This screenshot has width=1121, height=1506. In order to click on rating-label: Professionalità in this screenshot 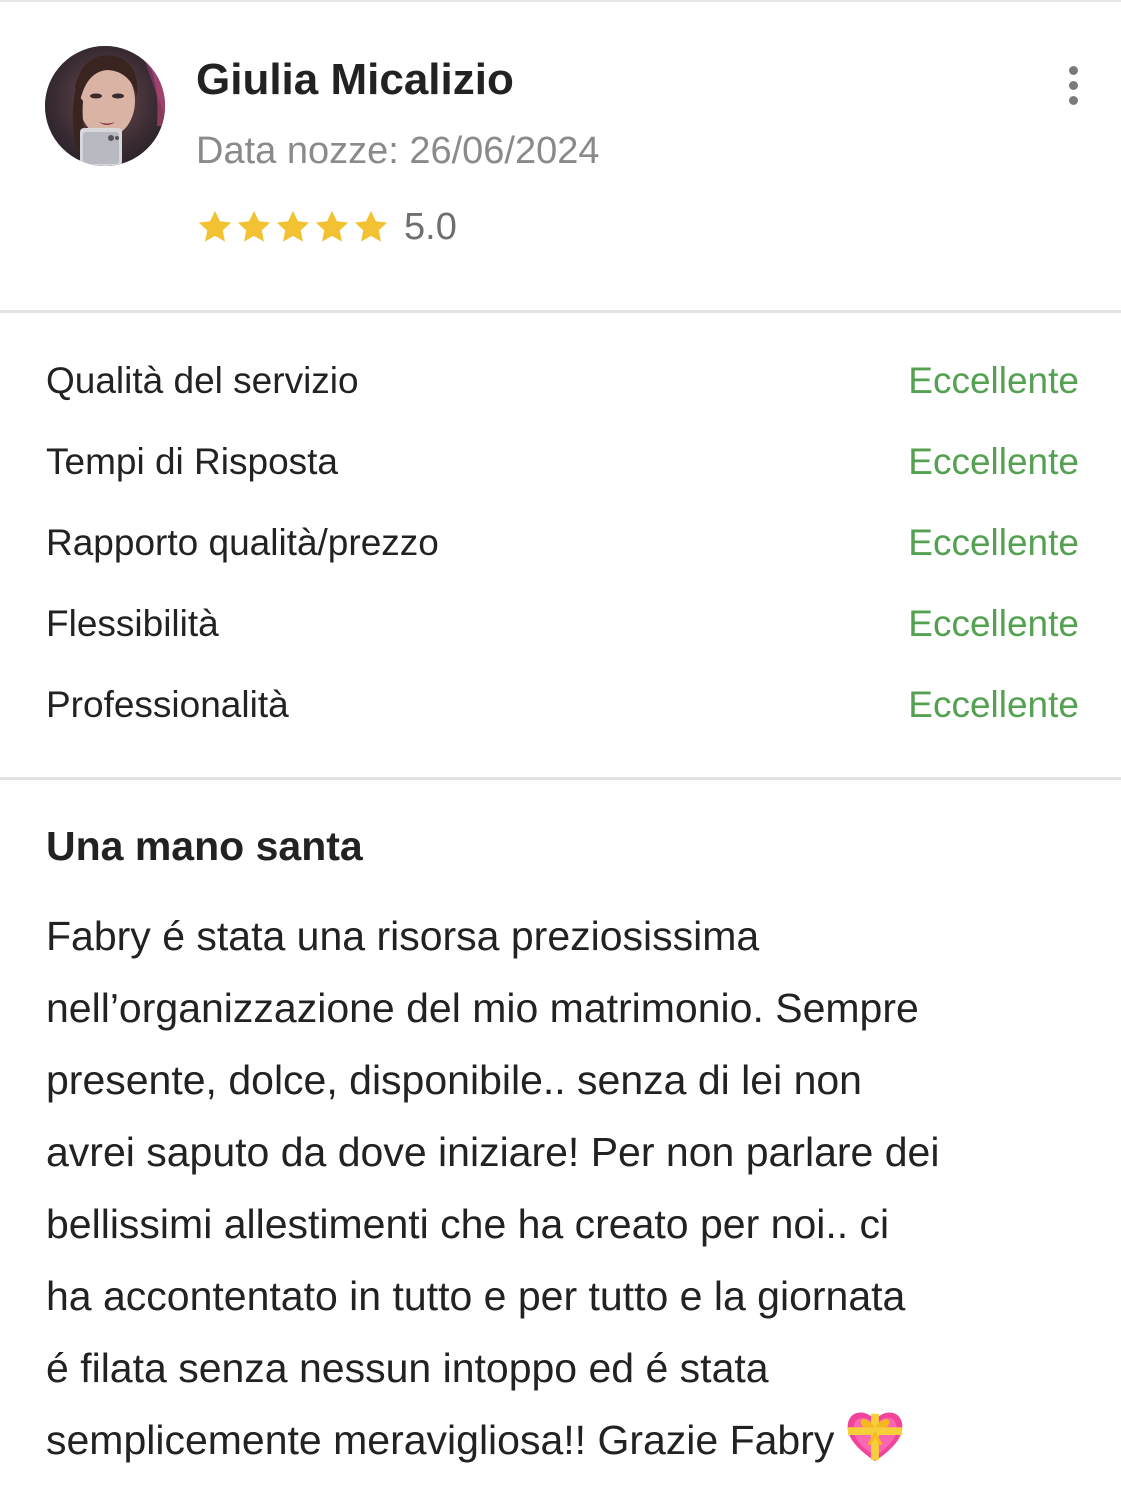, I will do `click(167, 704)`.